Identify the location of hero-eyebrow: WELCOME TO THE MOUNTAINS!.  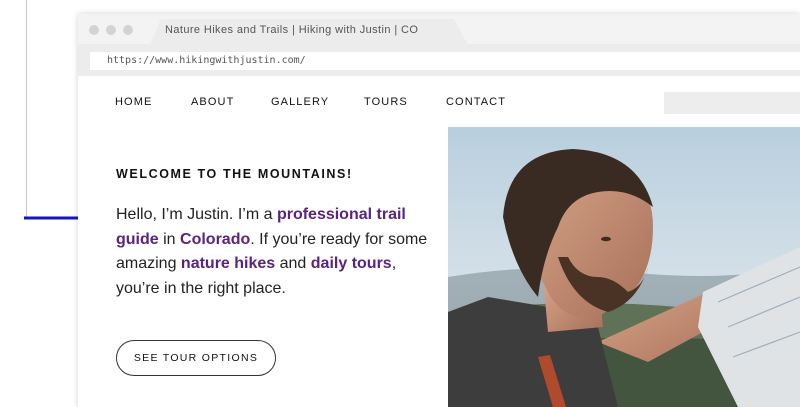
(234, 174).